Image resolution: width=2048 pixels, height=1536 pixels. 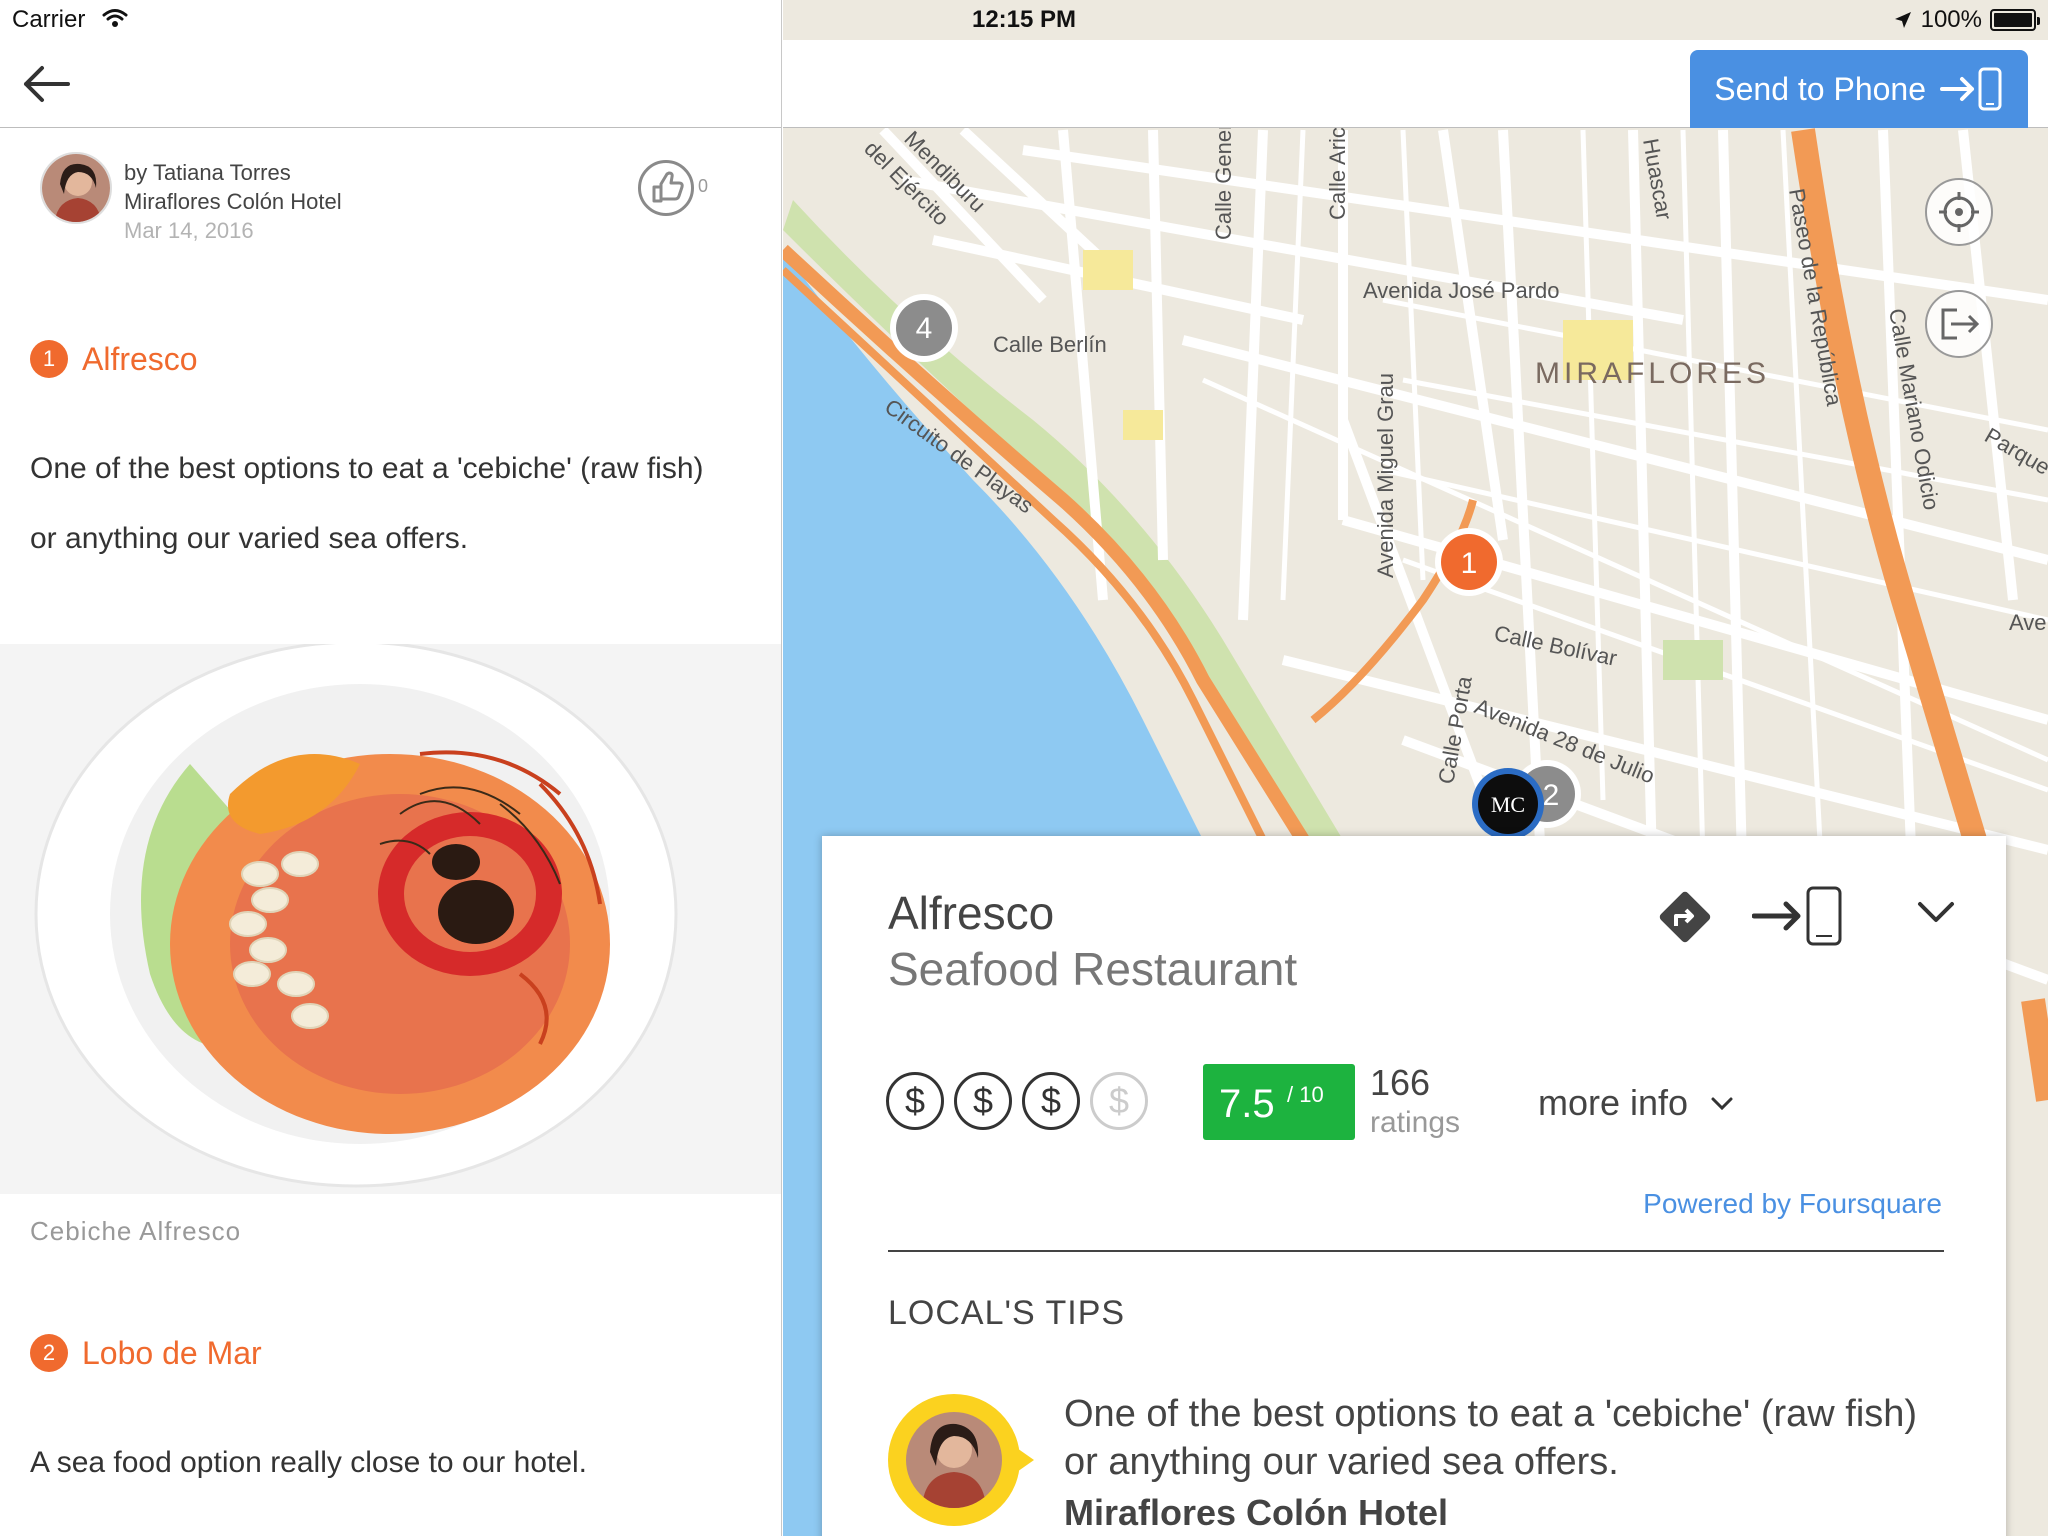 What do you see at coordinates (1050, 344) in the screenshot?
I see `street-label: Calle Berlín` at bounding box center [1050, 344].